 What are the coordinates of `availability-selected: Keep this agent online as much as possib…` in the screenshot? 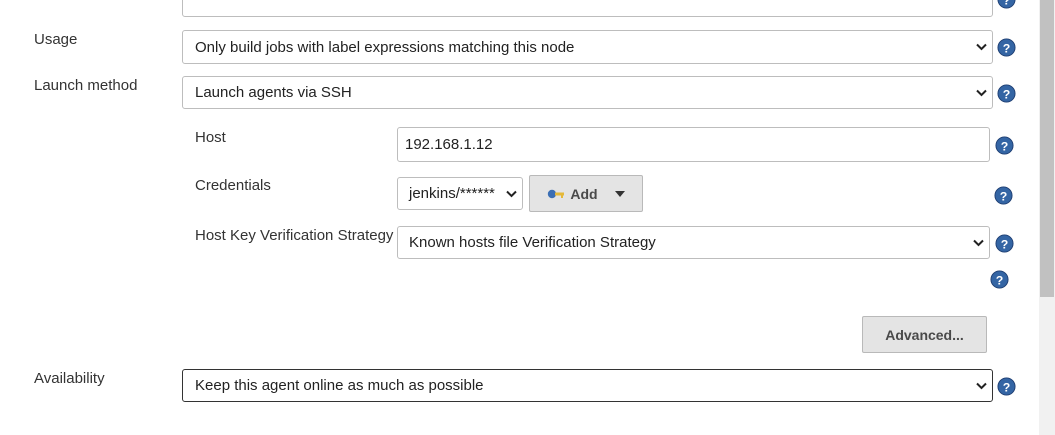 It's located at (339, 385).